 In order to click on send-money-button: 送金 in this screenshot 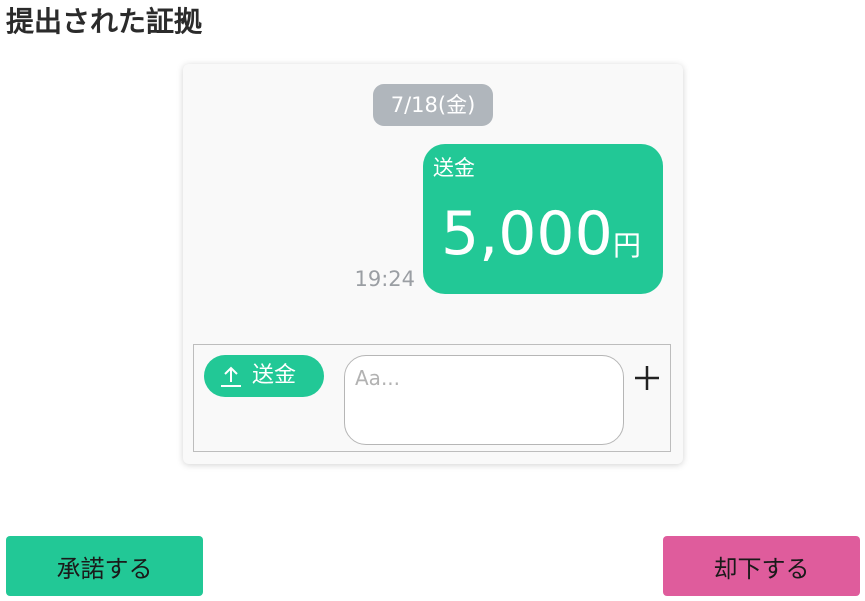, I will do `click(264, 376)`.